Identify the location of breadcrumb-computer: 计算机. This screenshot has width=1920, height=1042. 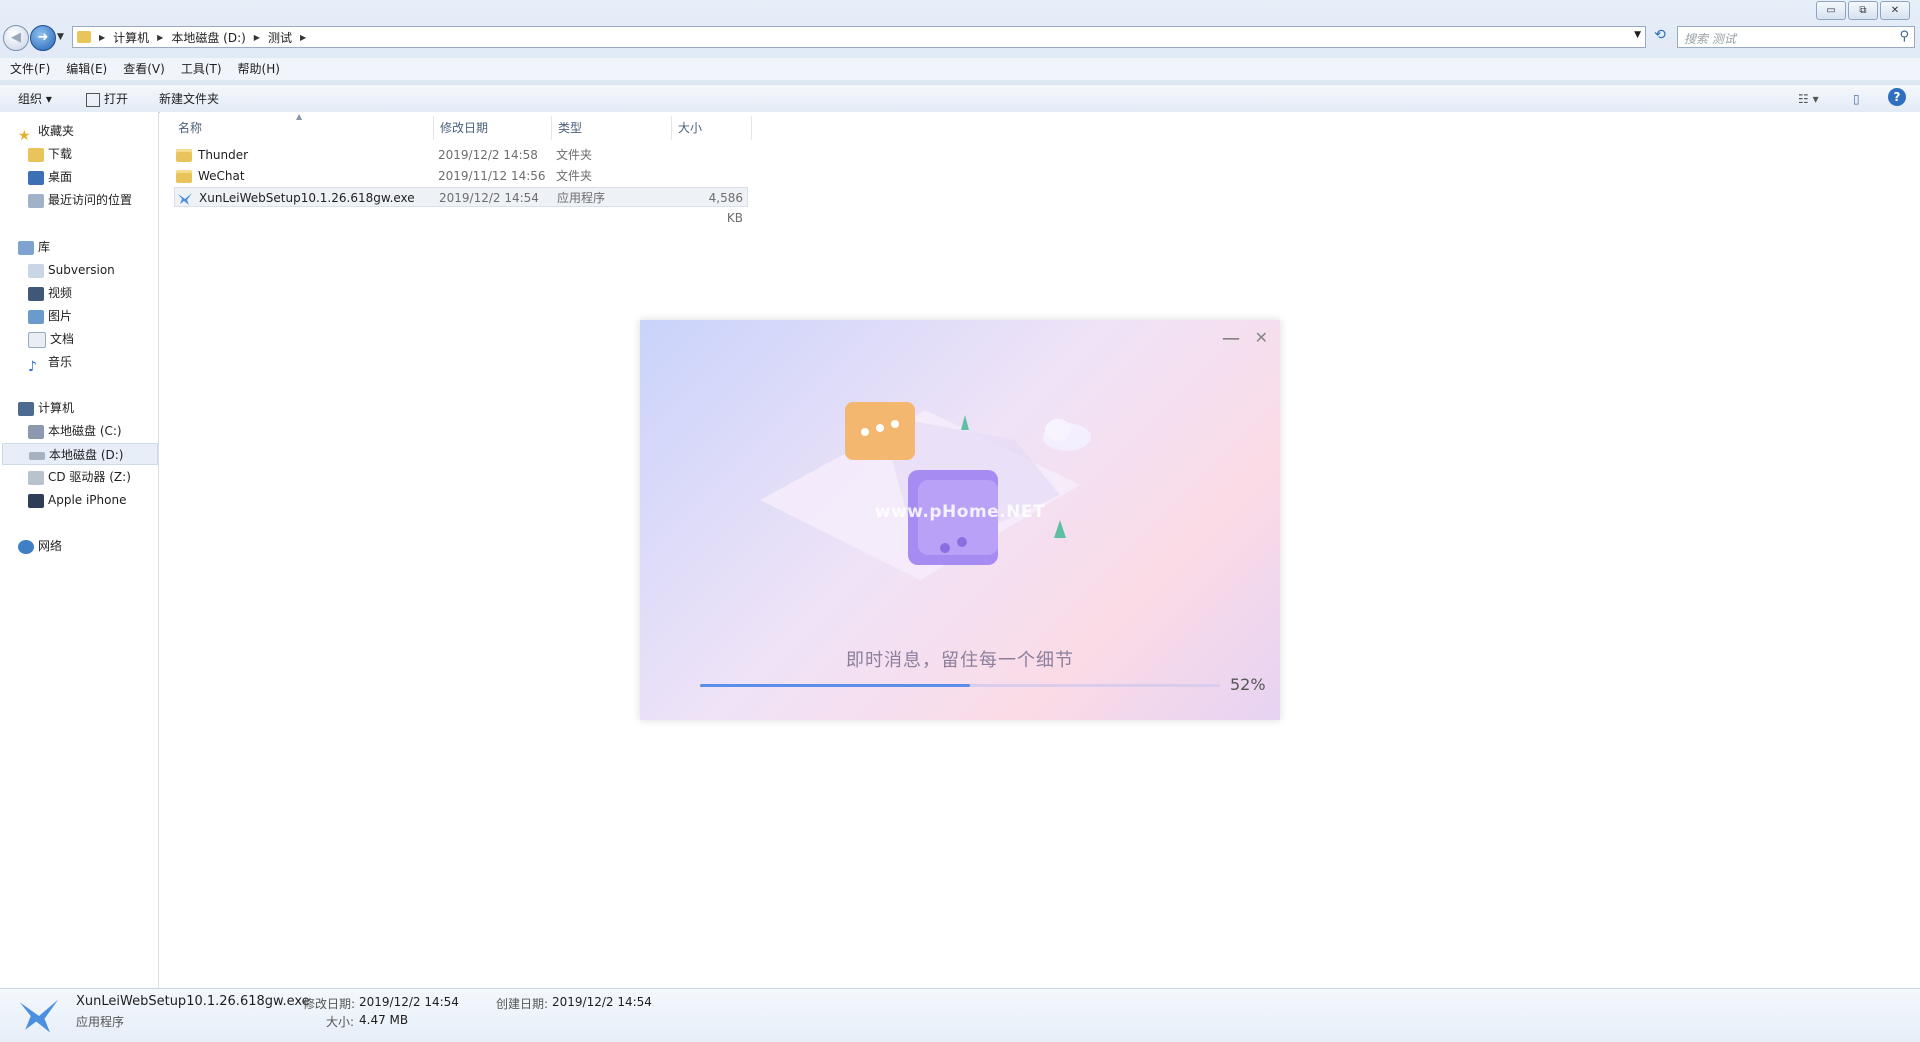
(131, 37).